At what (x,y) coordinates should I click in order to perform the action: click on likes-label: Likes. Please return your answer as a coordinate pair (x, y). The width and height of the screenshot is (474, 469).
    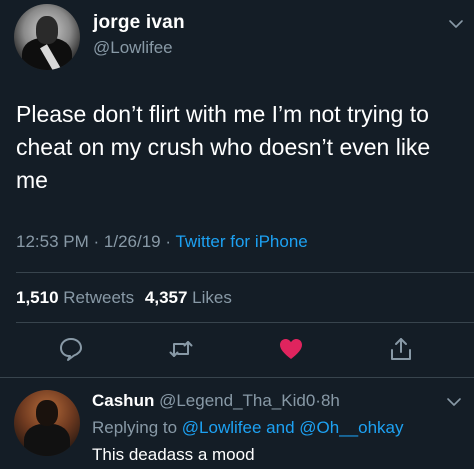
    Looking at the image, I should click on (212, 297).